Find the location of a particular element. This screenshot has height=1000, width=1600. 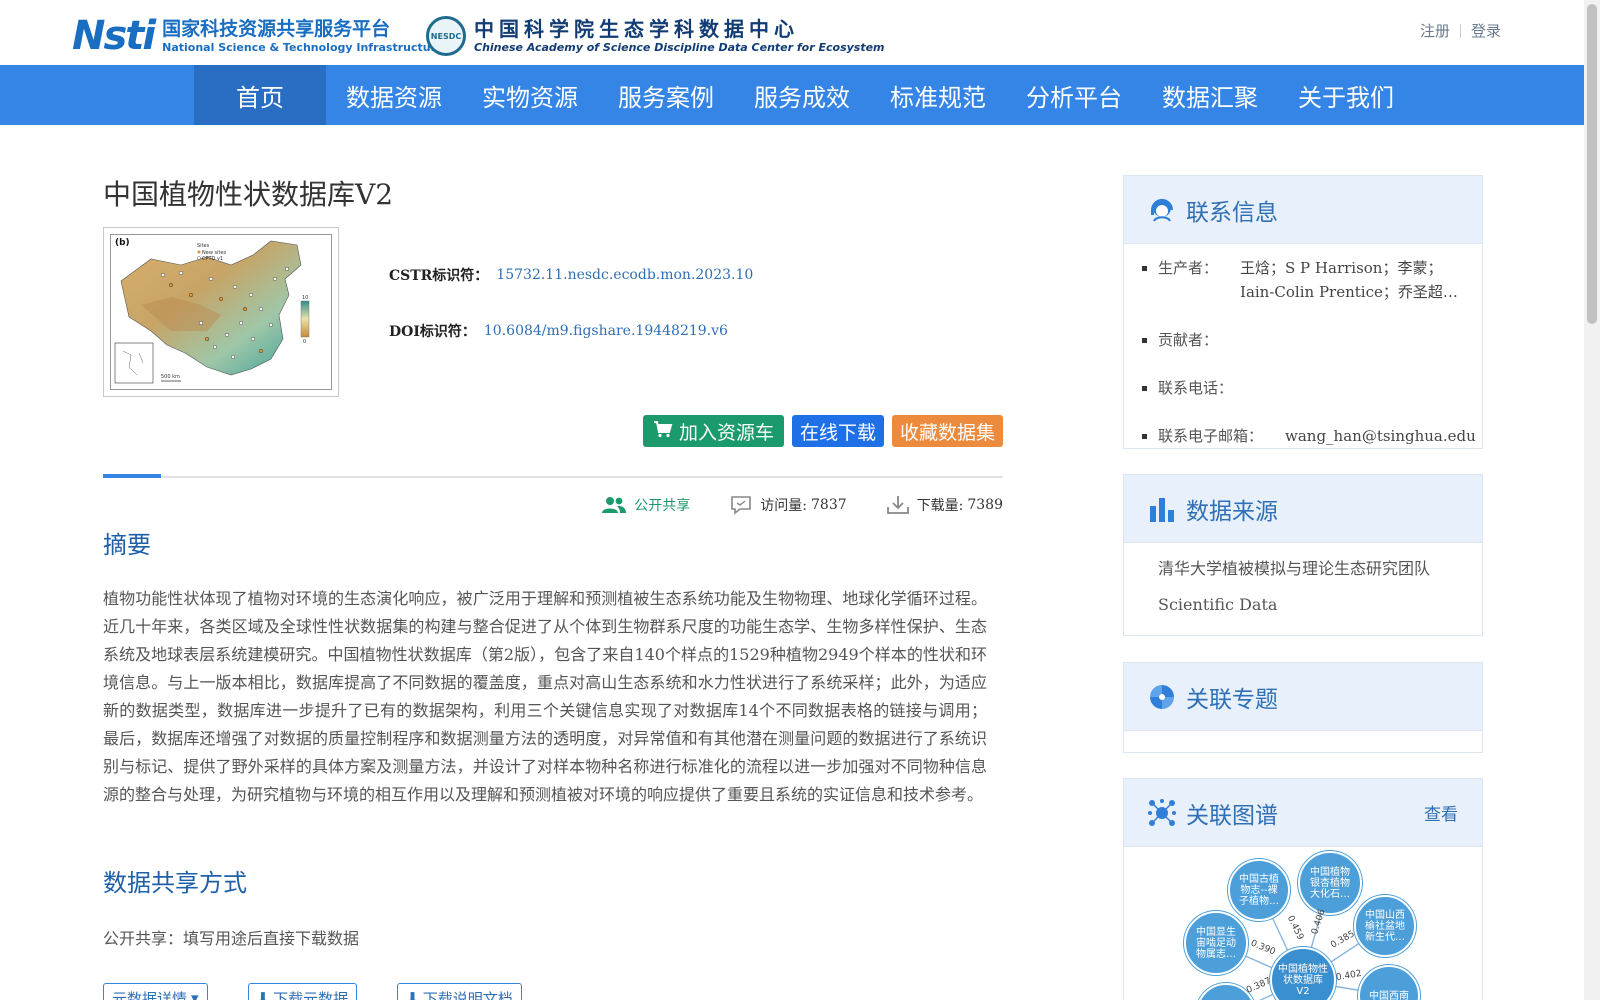

nav-item-about-us: 关于我们 is located at coordinates (1346, 95).